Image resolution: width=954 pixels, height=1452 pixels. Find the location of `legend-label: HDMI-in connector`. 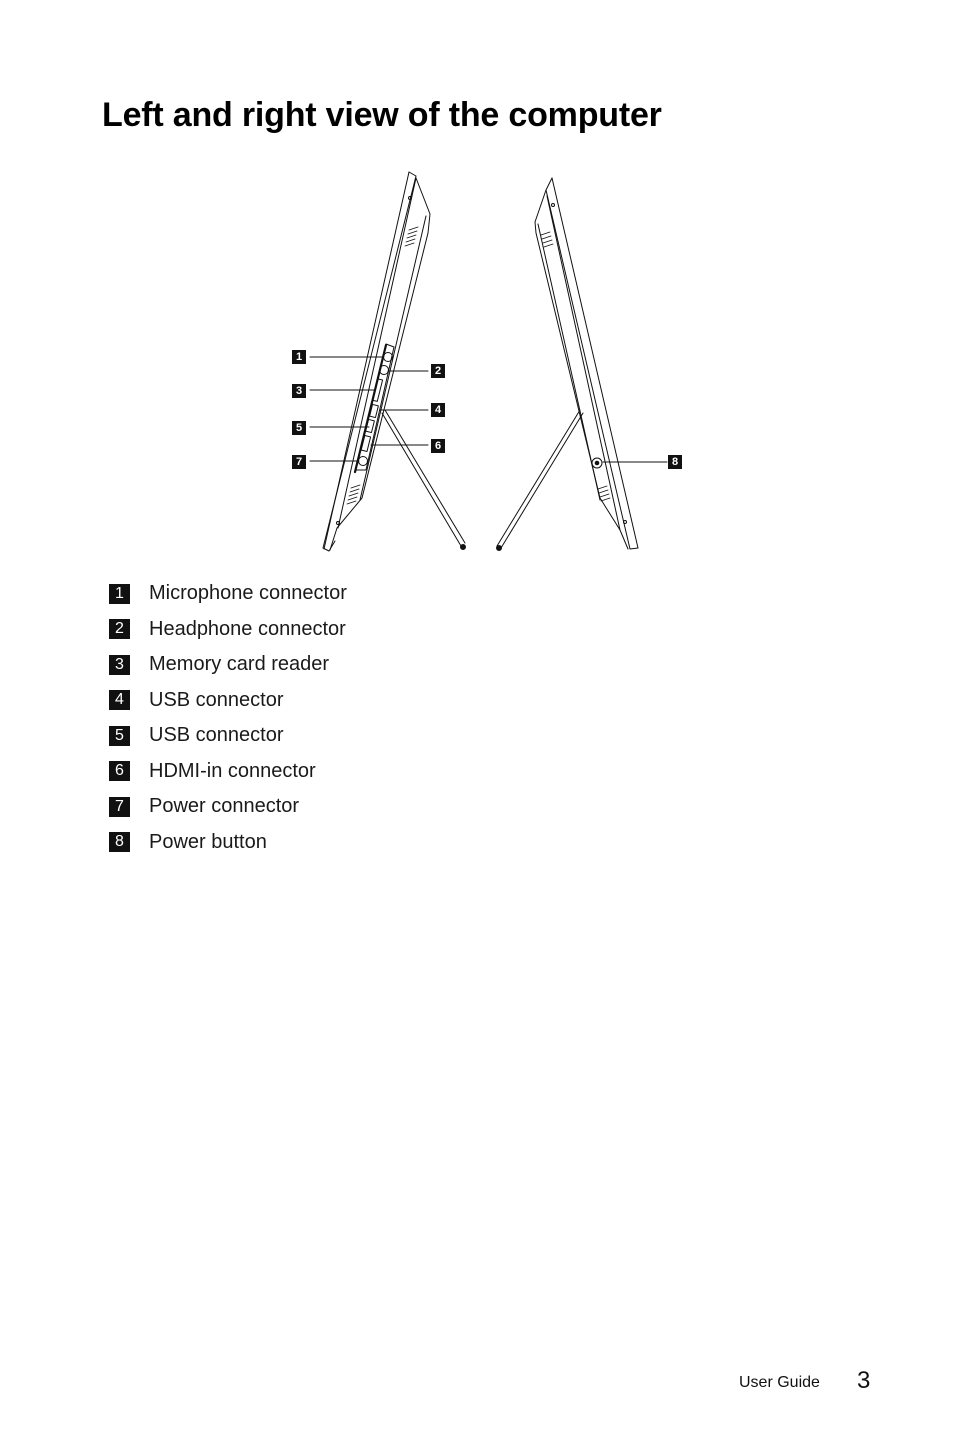

legend-label: HDMI-in connector is located at coordinates (232, 770).